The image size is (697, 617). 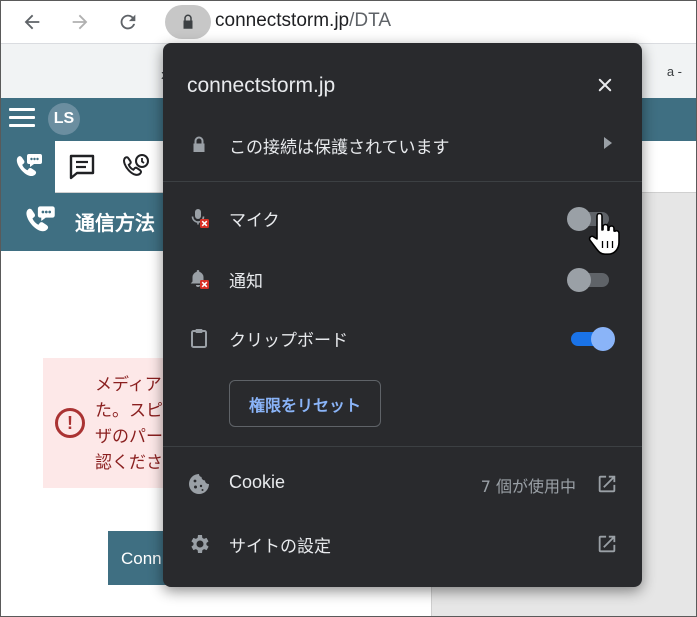 I want to click on site-settings-row: サイトの設定, so click(x=402, y=544).